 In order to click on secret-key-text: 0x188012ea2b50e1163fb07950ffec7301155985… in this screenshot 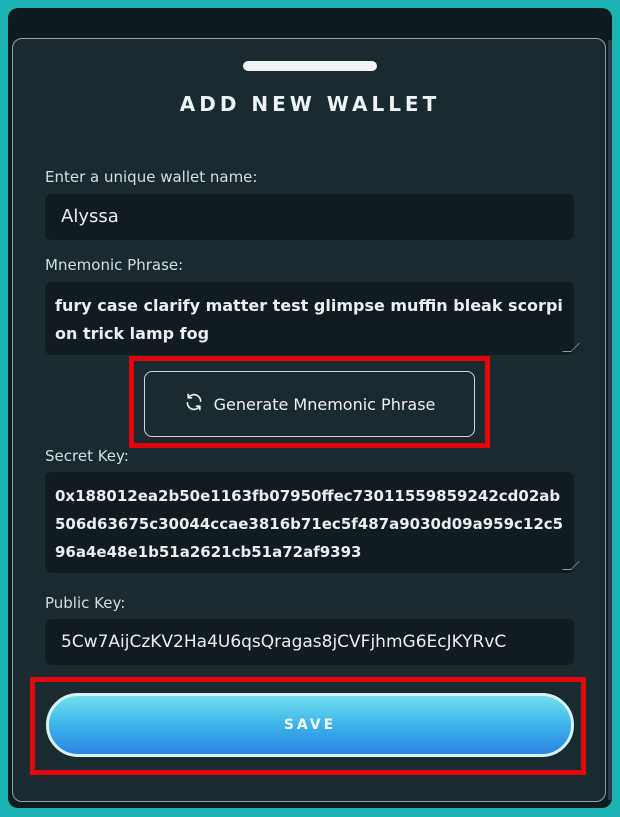, I will do `click(309, 524)`.